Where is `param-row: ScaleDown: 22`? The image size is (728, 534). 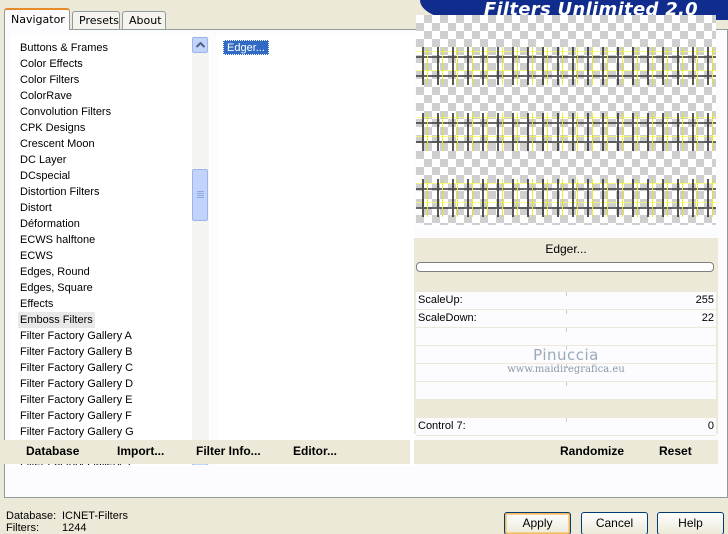 param-row: ScaleDown: 22 is located at coordinates (566, 319).